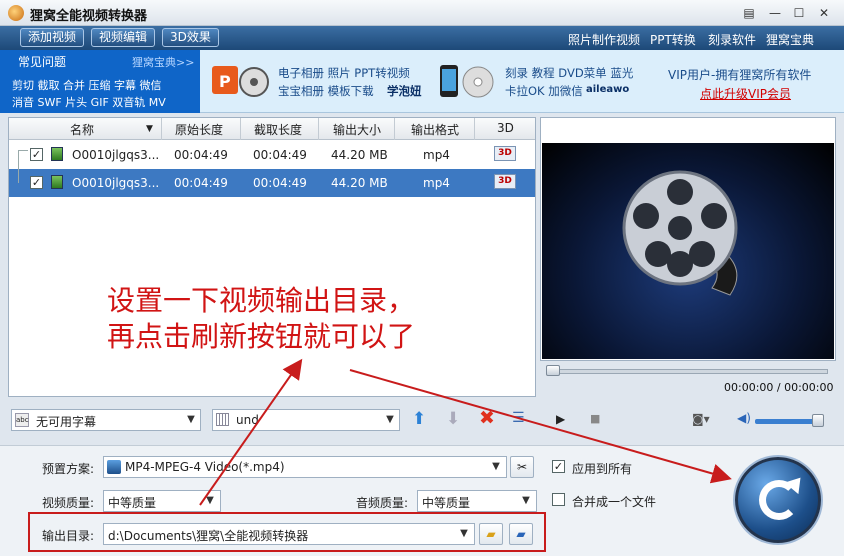  What do you see at coordinates (602, 468) in the screenshot?
I see `apply-all-label: 应用到所有` at bounding box center [602, 468].